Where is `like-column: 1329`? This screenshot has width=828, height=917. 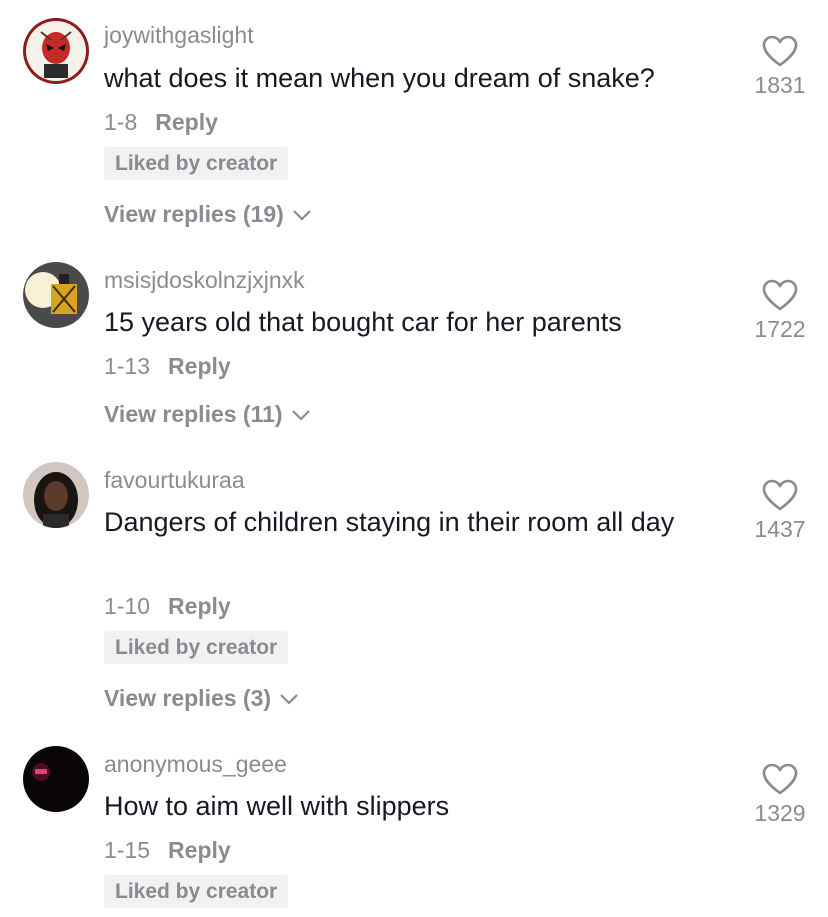 like-column: 1329 is located at coordinates (780, 794).